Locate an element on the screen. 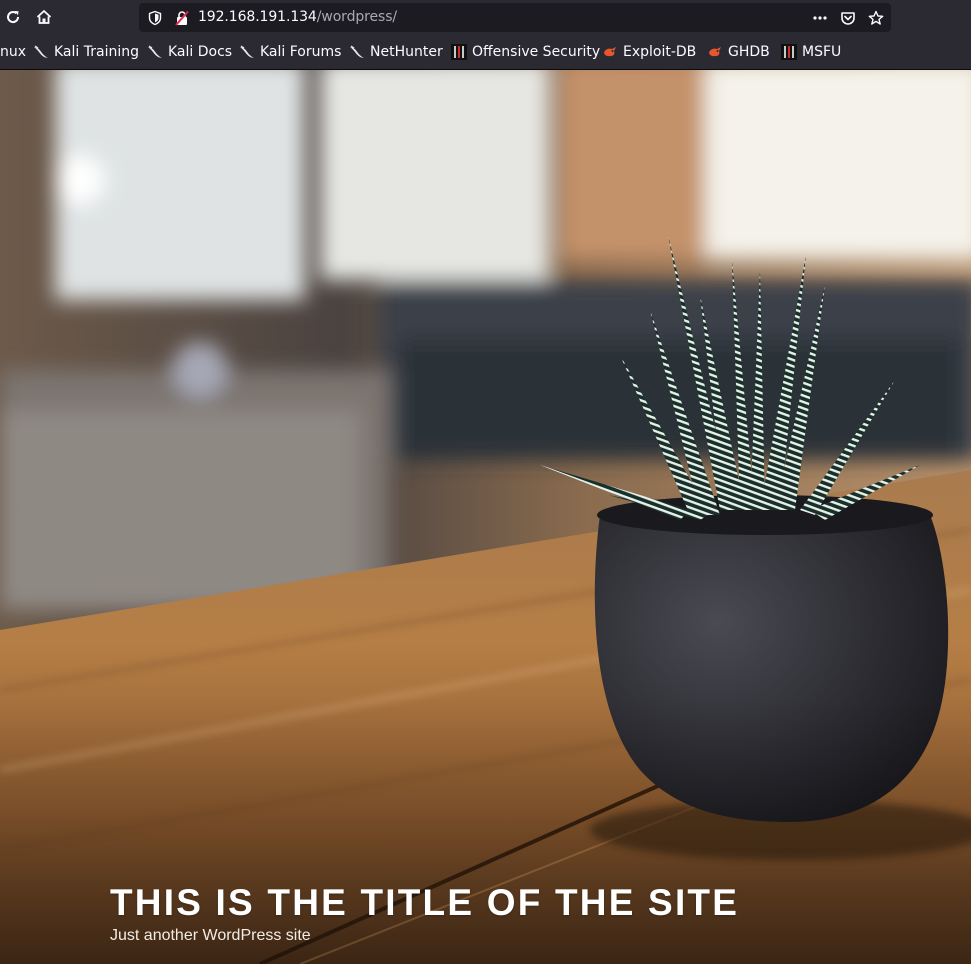  address-bar: 192.168.191.134/wordpress/ is located at coordinates (515, 17).